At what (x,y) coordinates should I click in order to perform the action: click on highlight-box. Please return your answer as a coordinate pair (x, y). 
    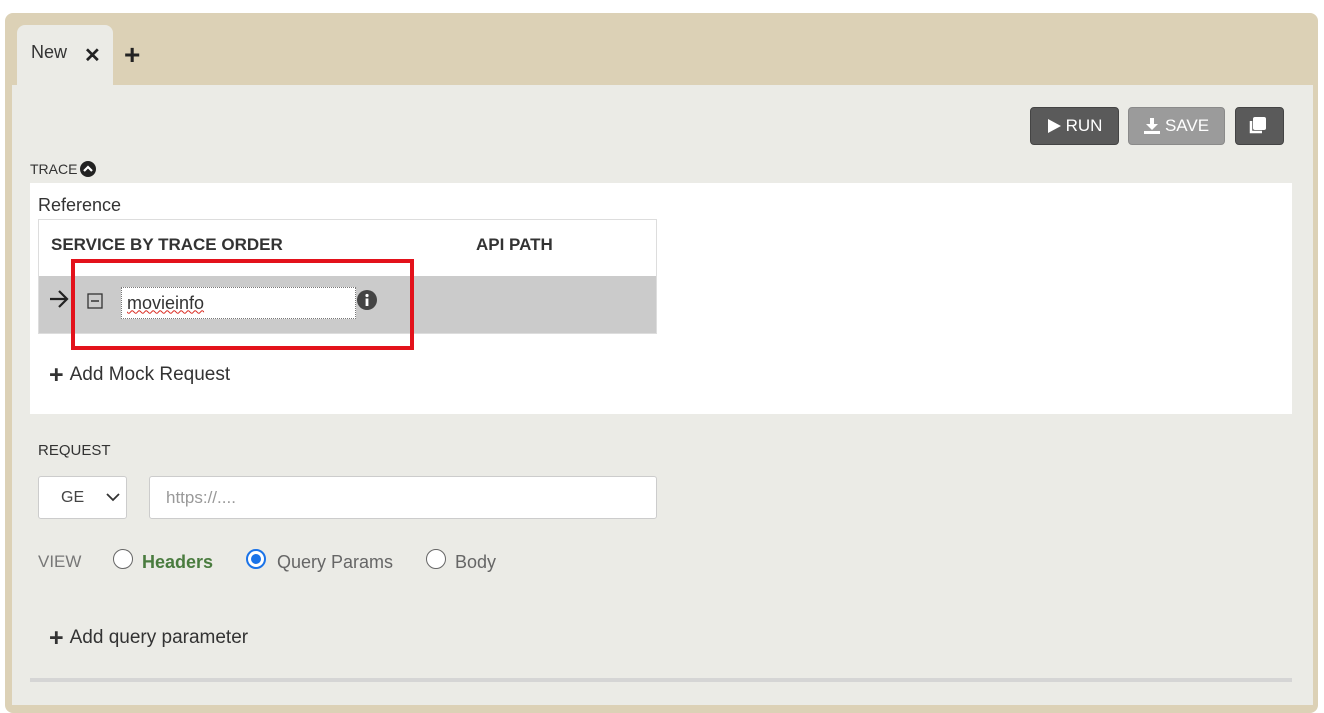
    Looking at the image, I should click on (242, 304).